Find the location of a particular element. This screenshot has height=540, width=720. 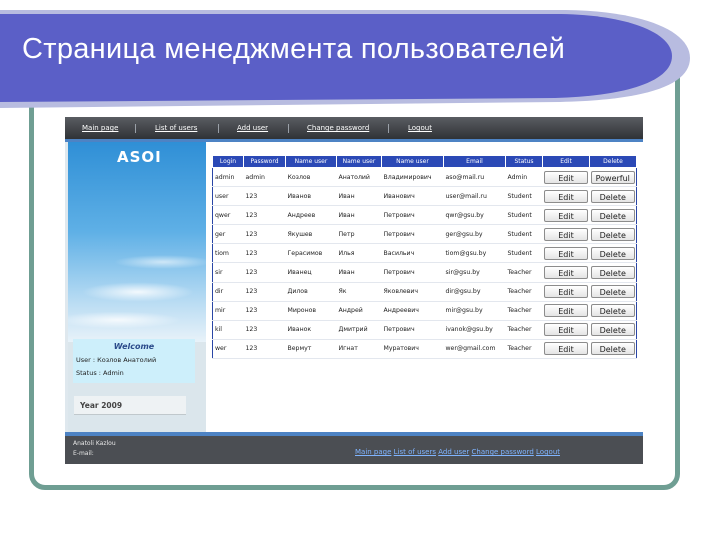

cell-status: Admin is located at coordinates (524, 177).